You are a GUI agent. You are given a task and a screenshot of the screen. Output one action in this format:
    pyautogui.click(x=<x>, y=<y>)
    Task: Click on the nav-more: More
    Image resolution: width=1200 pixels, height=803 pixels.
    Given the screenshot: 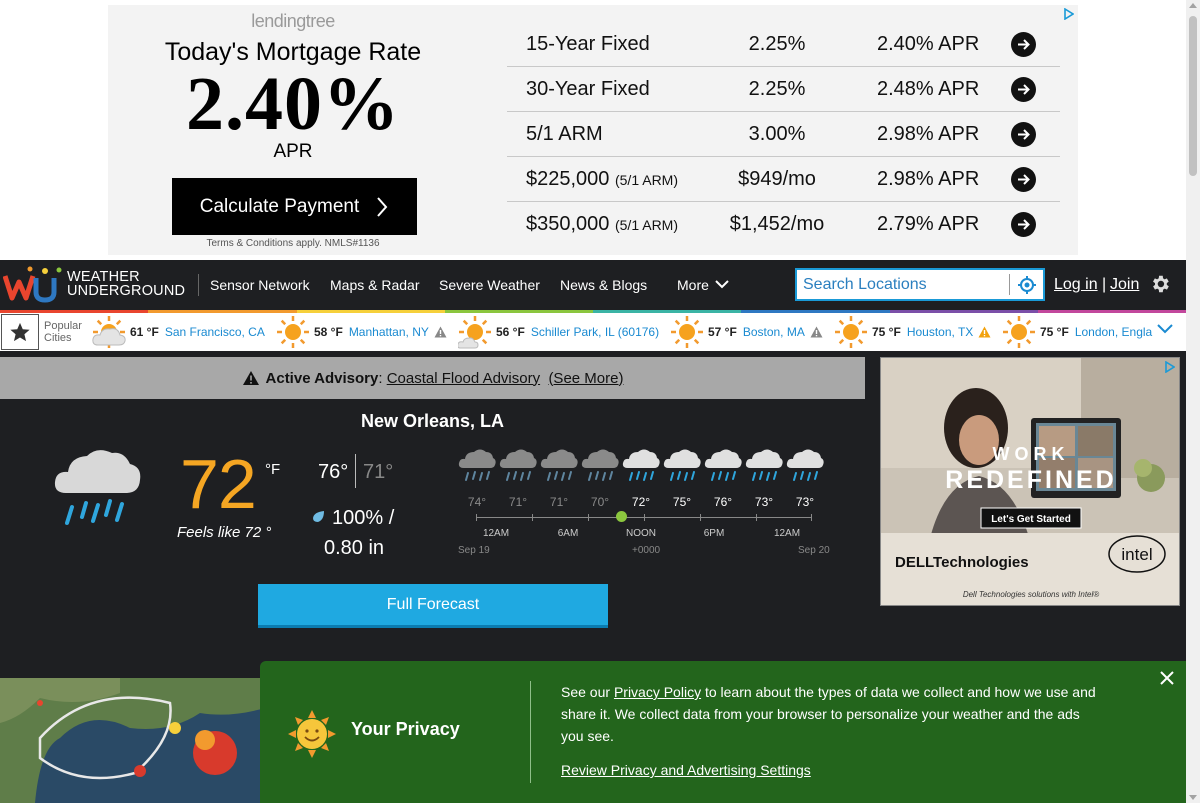 What is the action you would take?
    pyautogui.click(x=703, y=285)
    